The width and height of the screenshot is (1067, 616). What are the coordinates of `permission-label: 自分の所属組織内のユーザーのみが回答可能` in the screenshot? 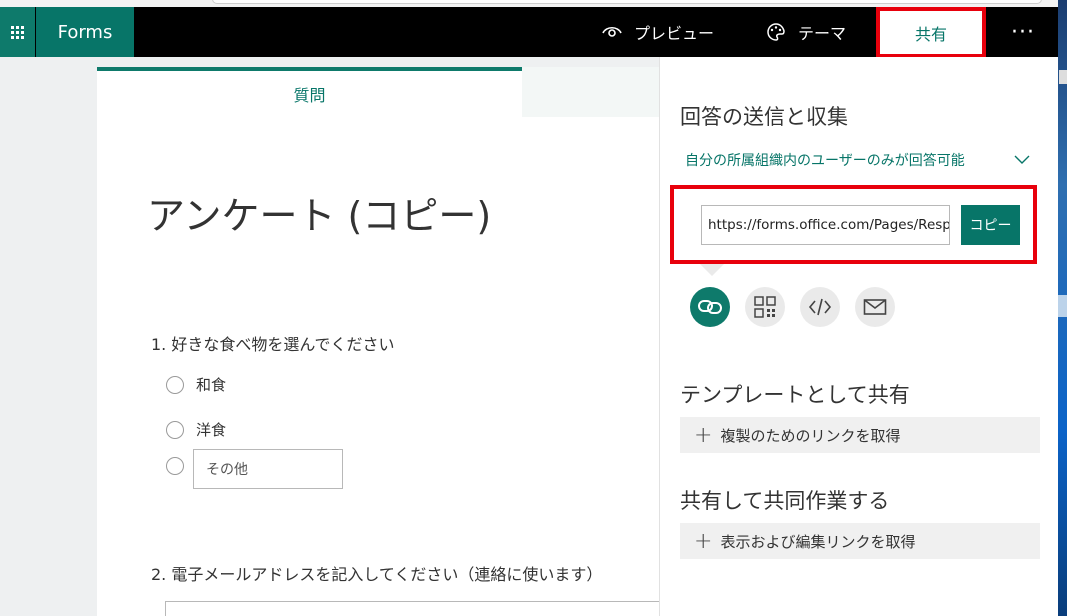 It's located at (825, 161).